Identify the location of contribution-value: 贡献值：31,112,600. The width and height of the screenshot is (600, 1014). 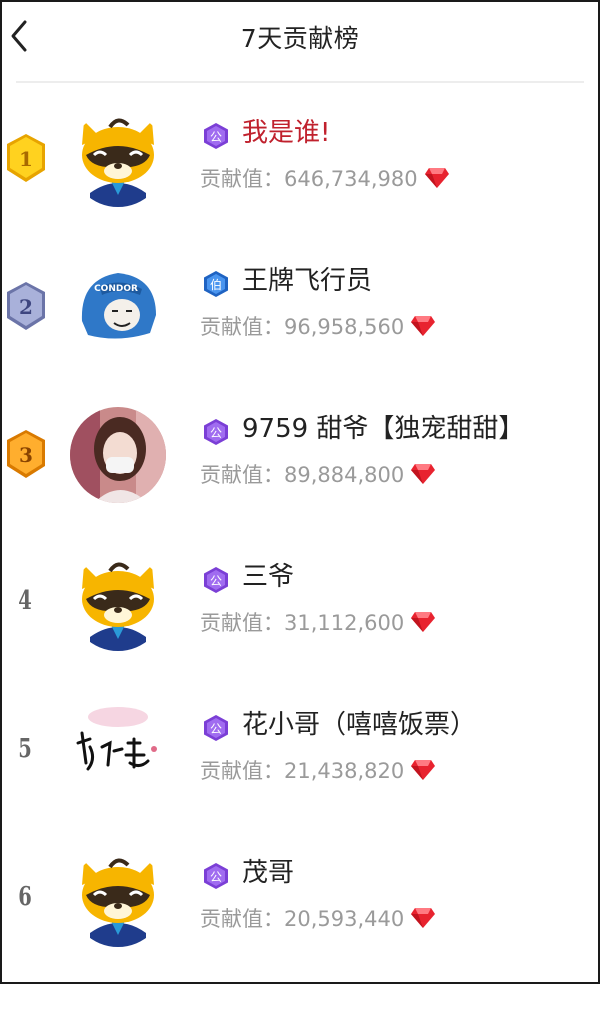
(318, 623).